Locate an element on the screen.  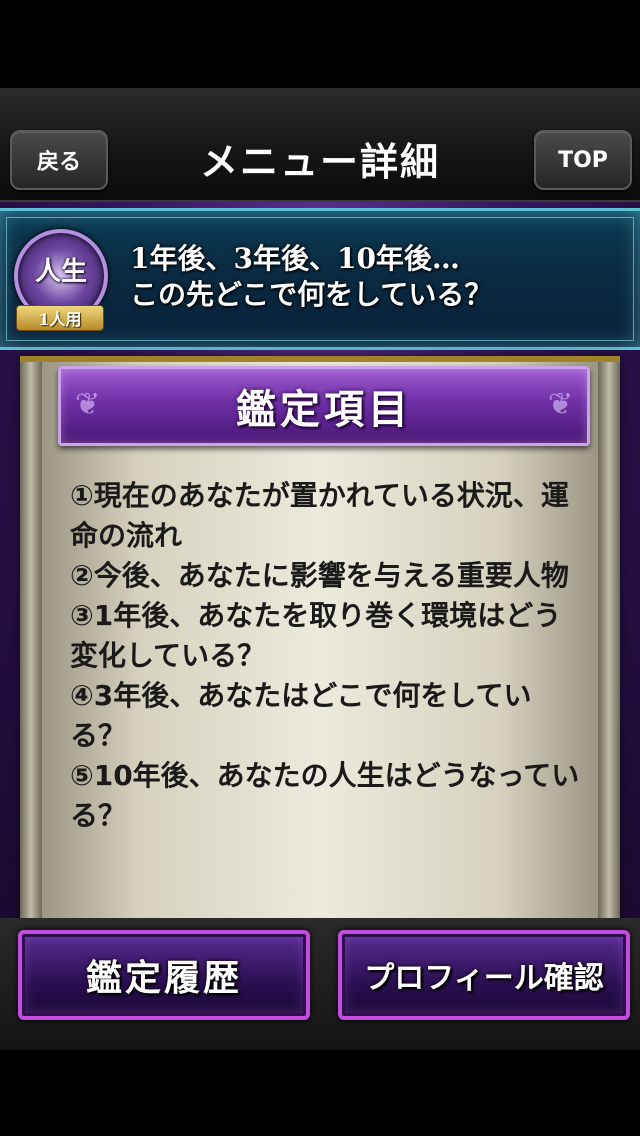
banner-line-2: この先どこで何をしている？ is located at coordinates (311, 294).